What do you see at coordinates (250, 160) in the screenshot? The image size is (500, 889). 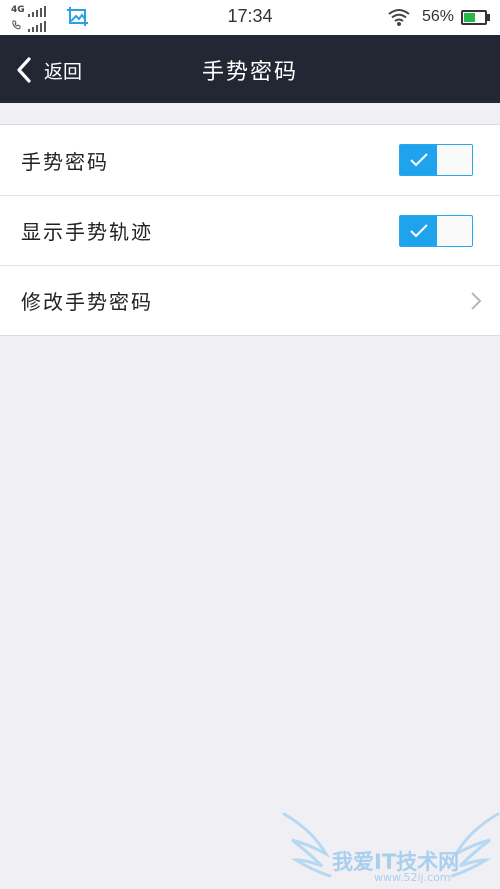 I see `setting-row-gesture-password: 手势密码` at bounding box center [250, 160].